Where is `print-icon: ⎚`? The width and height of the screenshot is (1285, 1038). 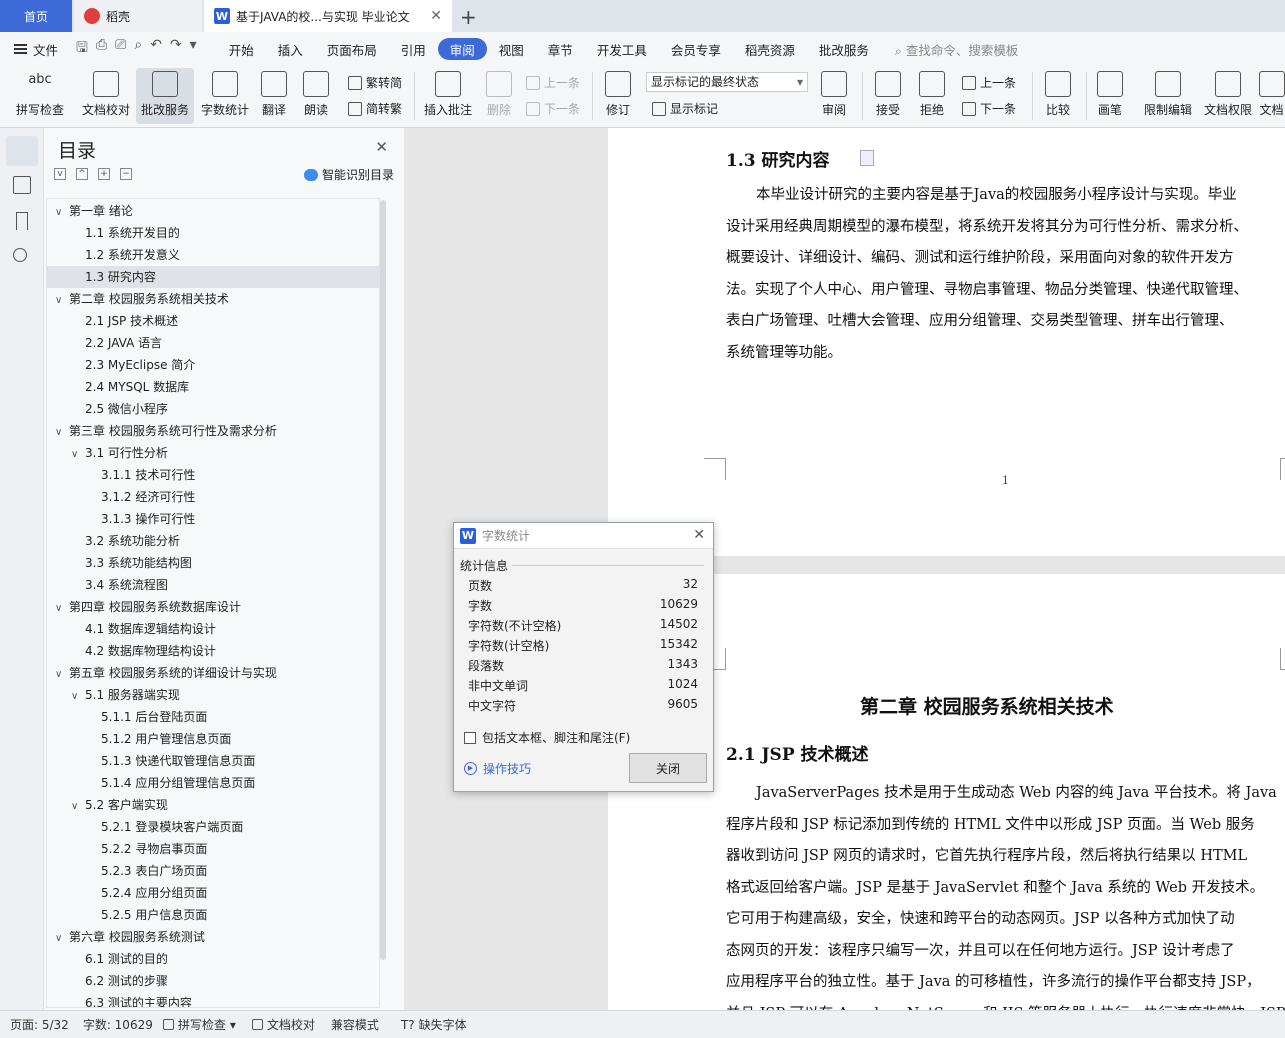
print-icon: ⎚ is located at coordinates (120, 49).